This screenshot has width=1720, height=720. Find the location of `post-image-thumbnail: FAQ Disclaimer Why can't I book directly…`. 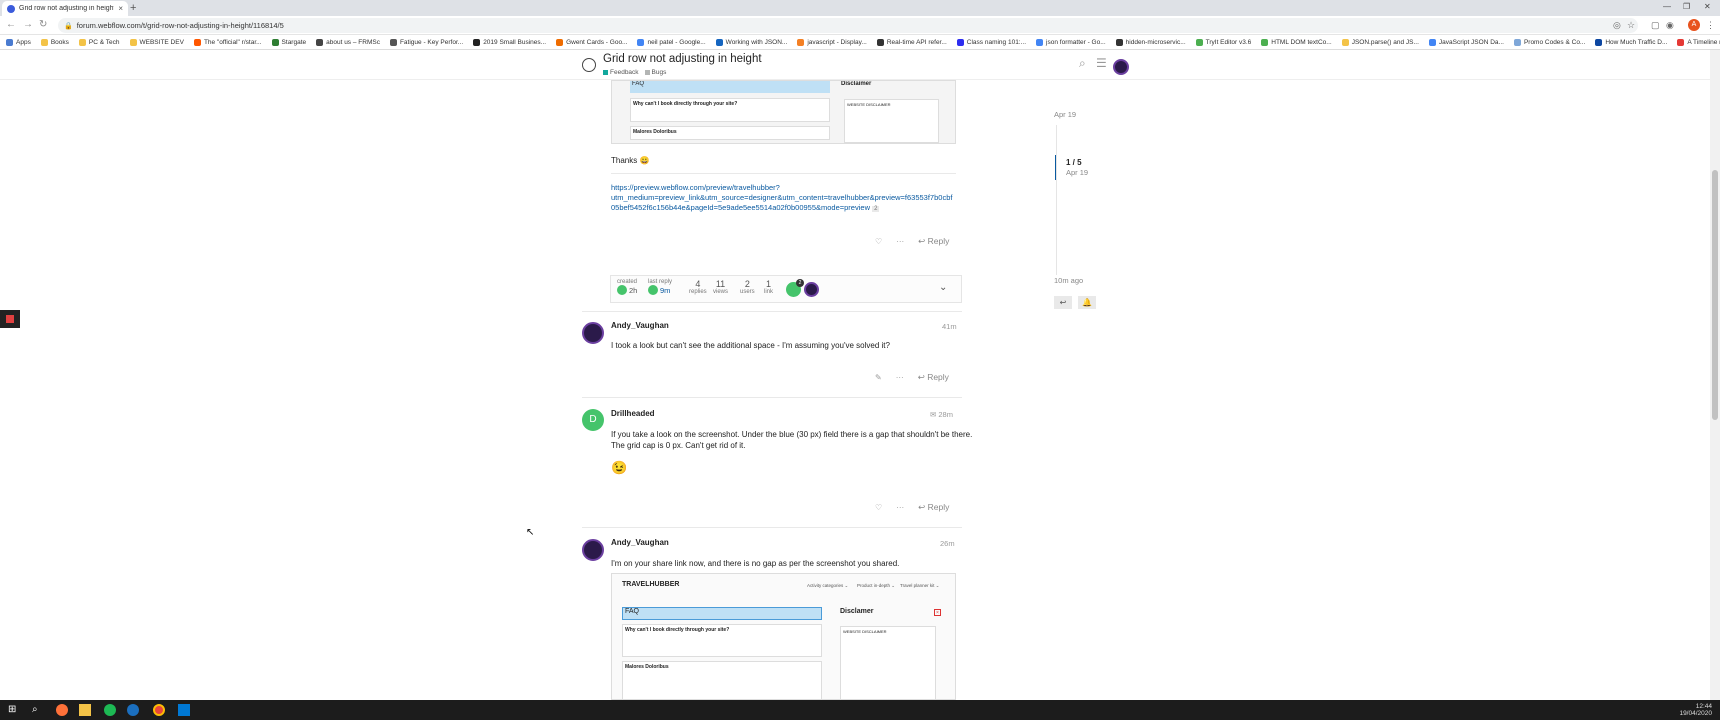

post-image-thumbnail: FAQ Disclaimer Why can't I book directly… is located at coordinates (783, 112).